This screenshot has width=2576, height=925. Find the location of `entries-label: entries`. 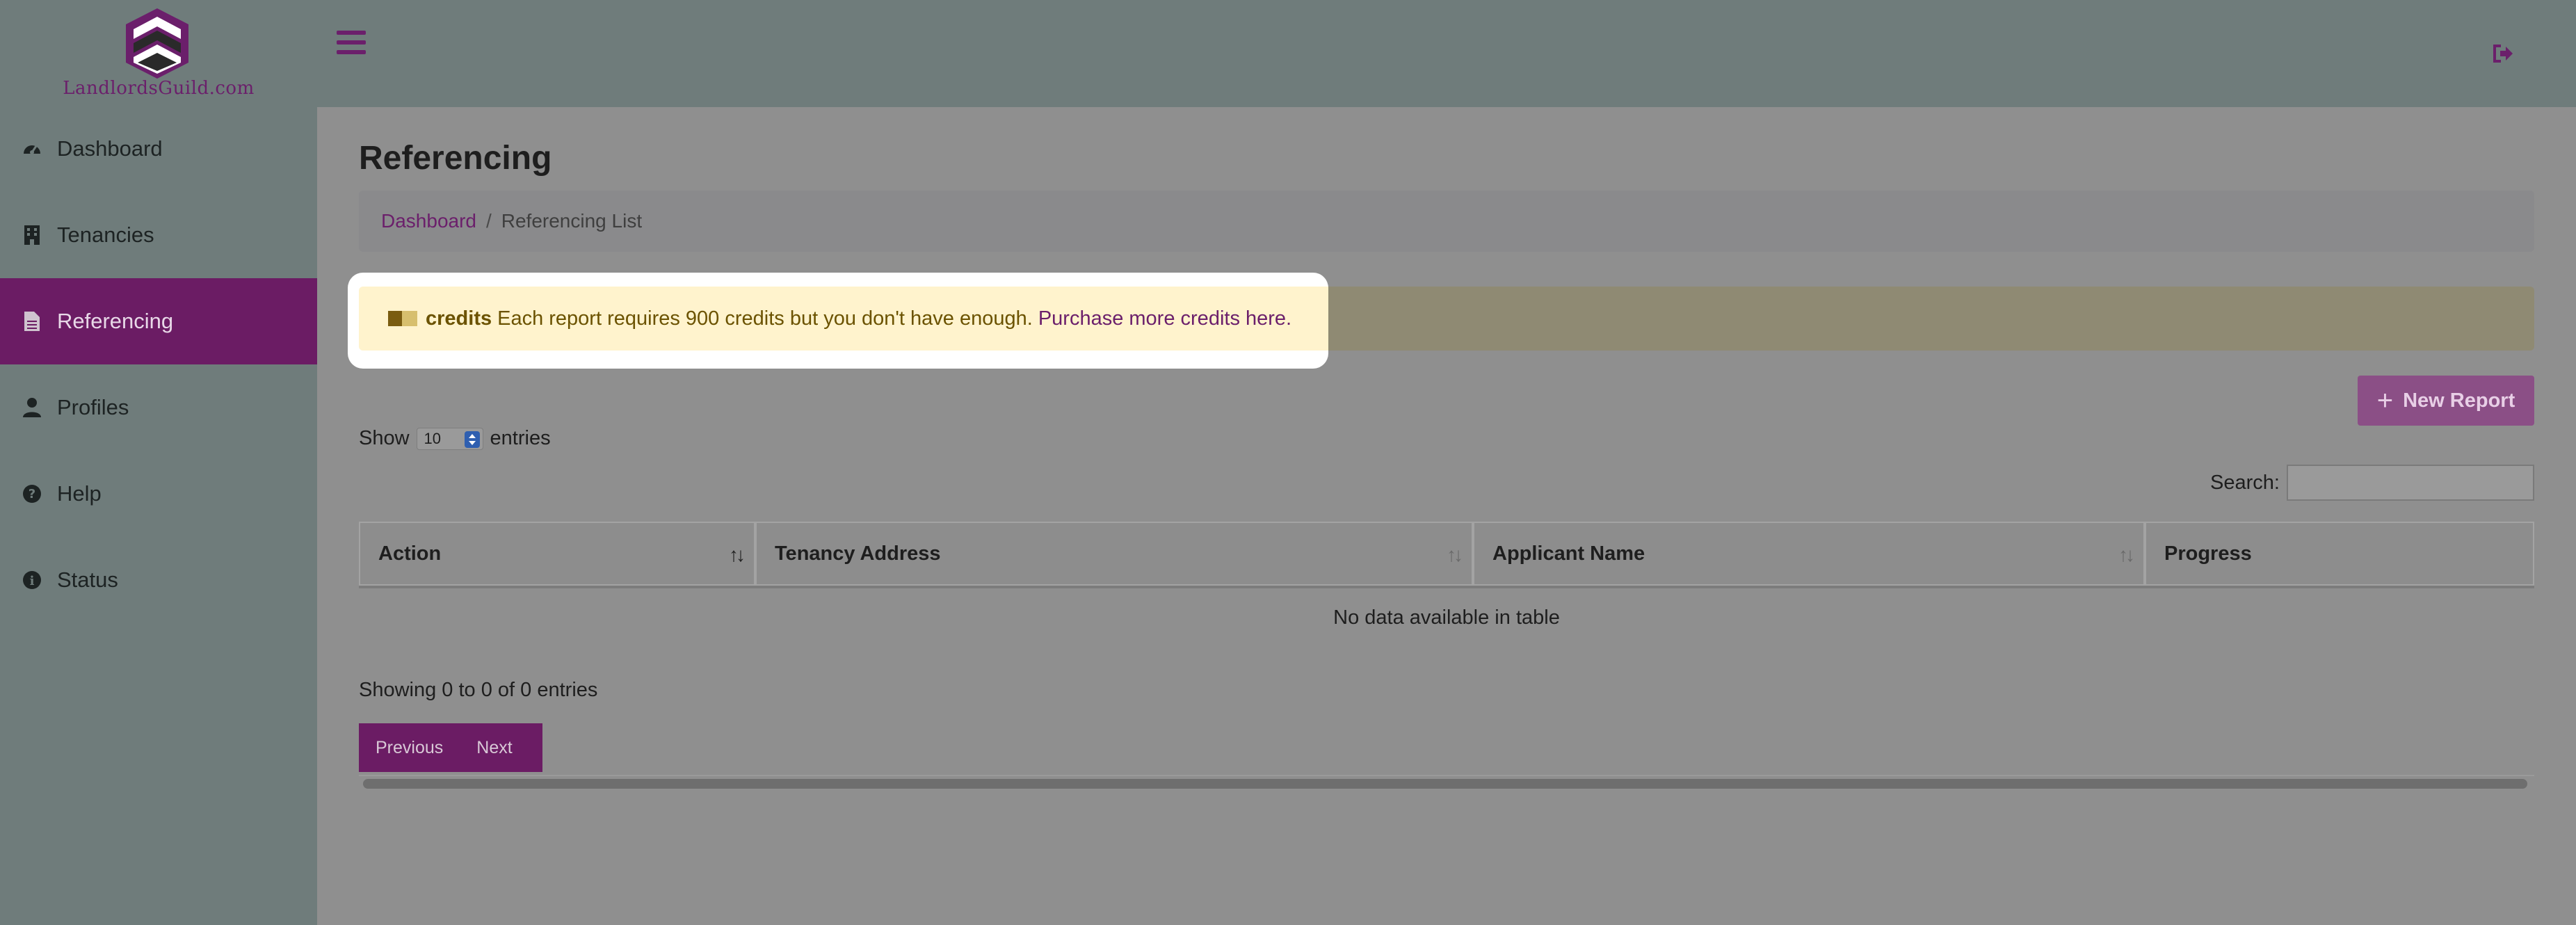

entries-label: entries is located at coordinates (520, 438).